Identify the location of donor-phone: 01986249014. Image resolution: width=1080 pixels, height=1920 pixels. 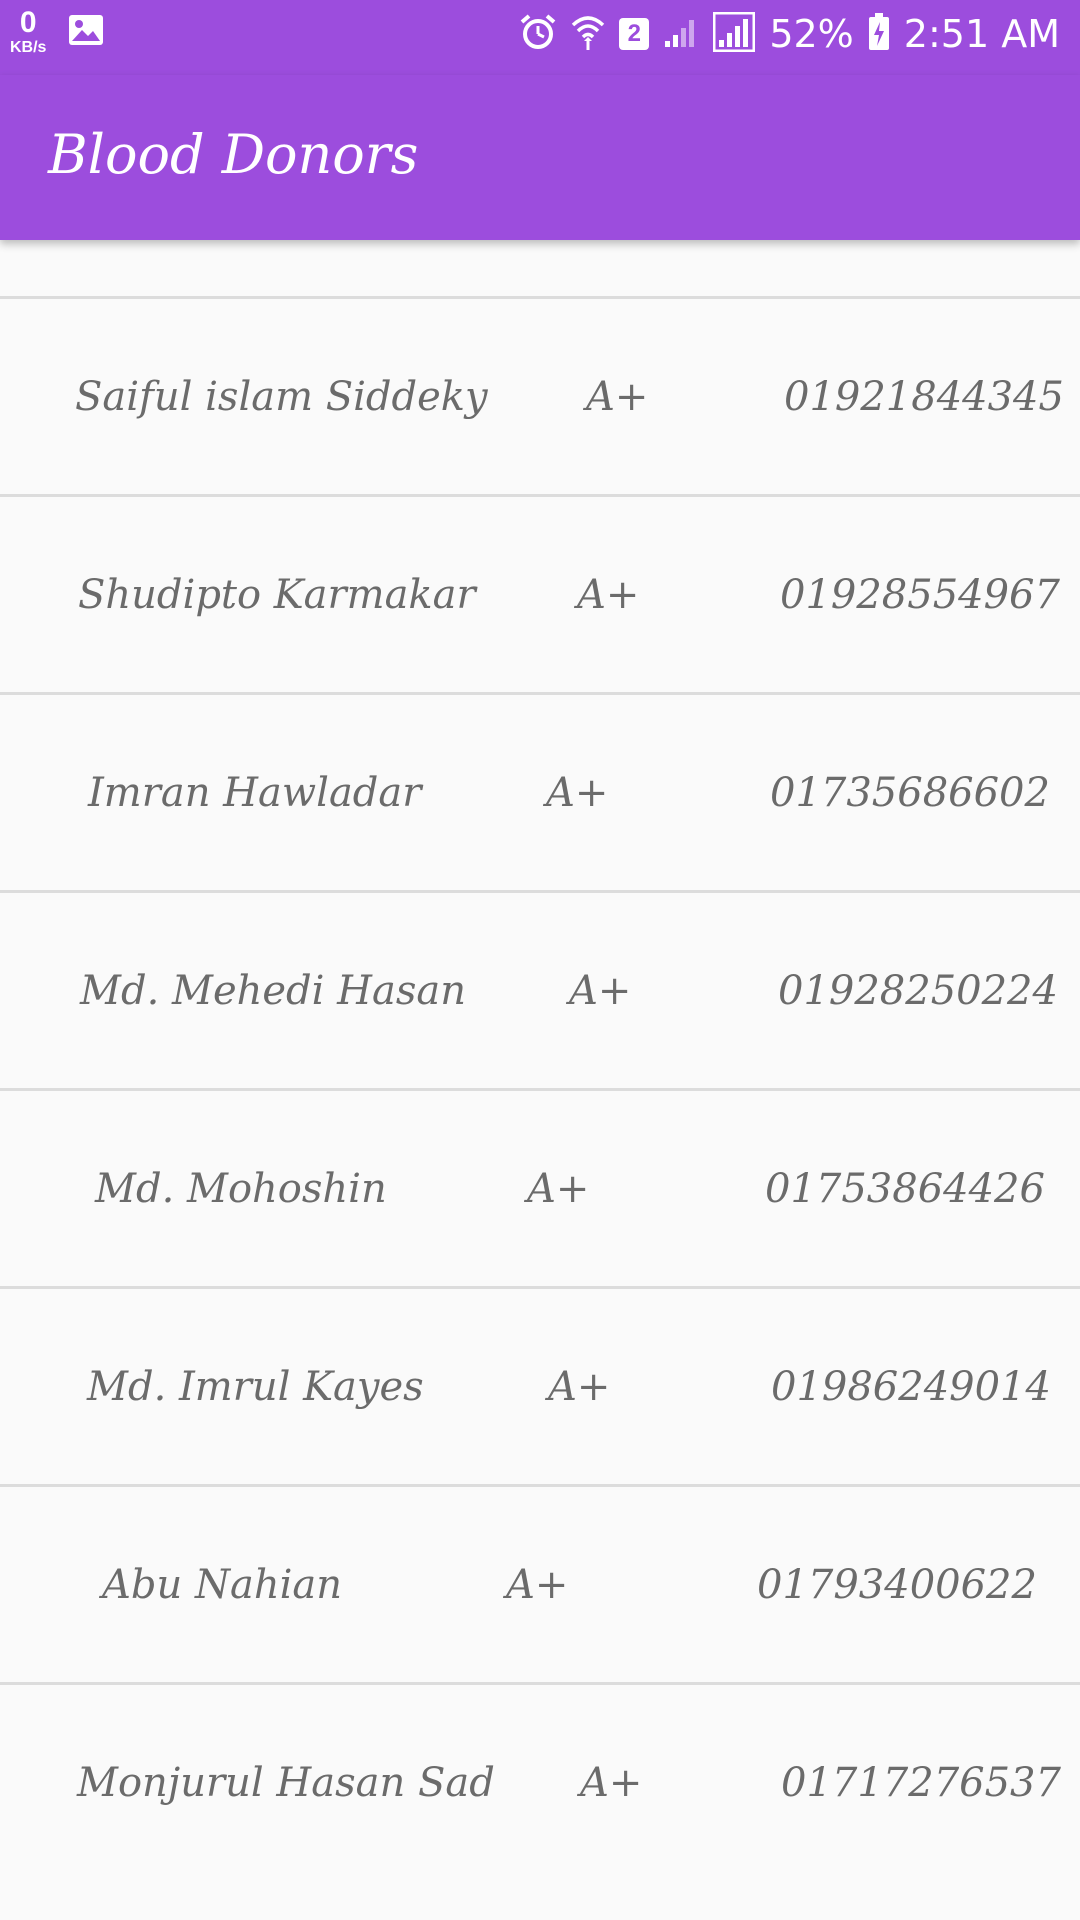
(911, 1386).